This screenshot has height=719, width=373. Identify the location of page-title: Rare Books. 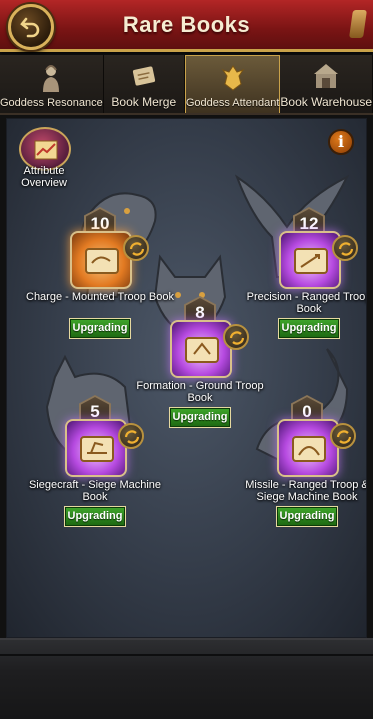
(186, 24).